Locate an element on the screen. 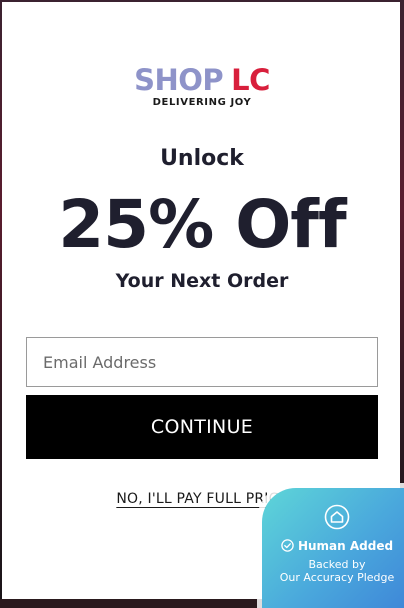 Image resolution: width=404 pixels, height=608 pixels. logo-wordmark: SHOP LC is located at coordinates (202, 80).